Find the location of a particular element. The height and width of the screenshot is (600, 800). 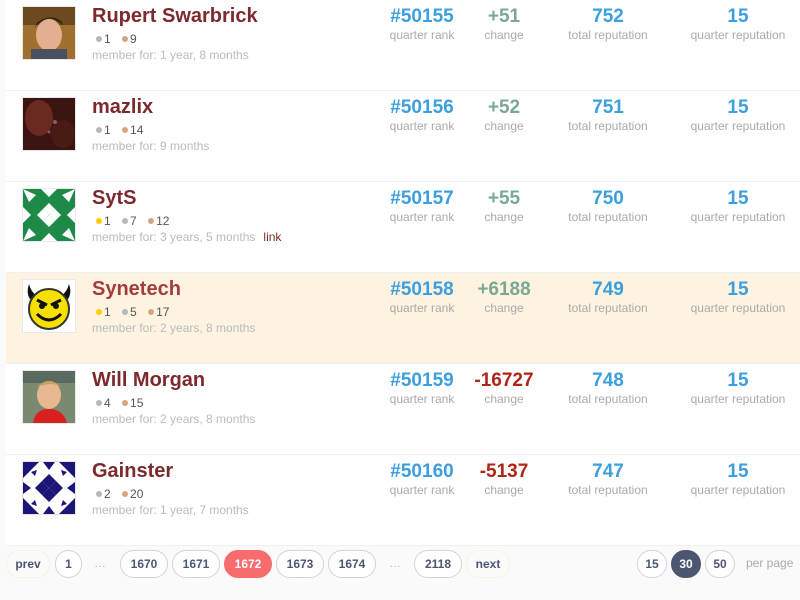

silver-badge: 7 is located at coordinates (129, 221).